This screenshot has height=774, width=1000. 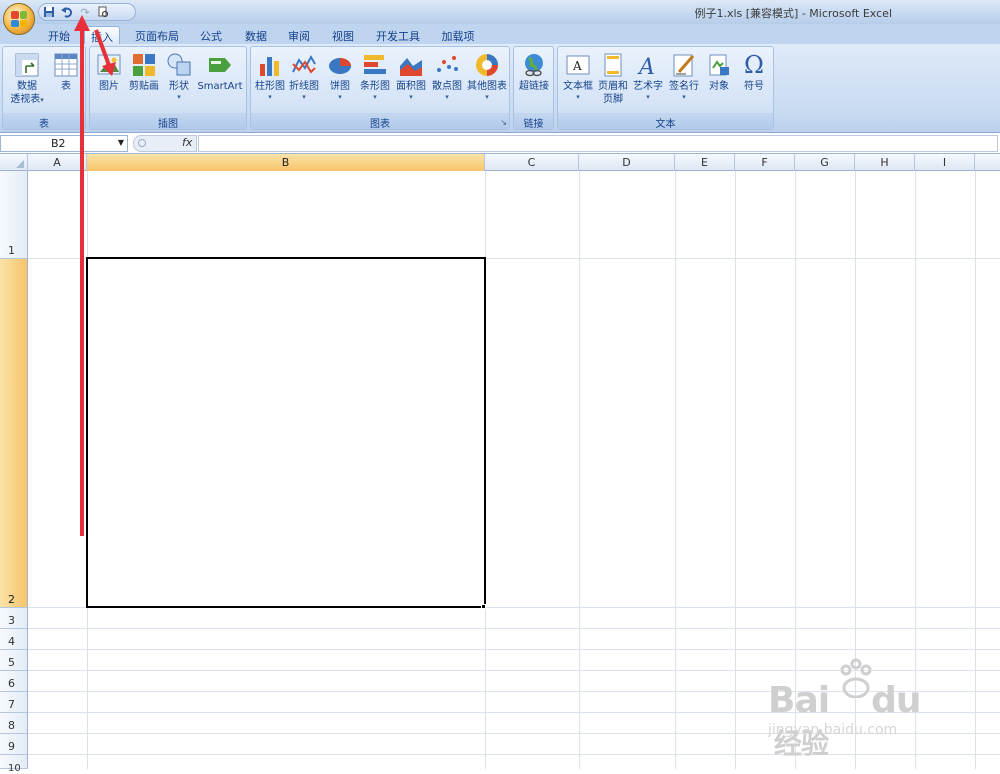 What do you see at coordinates (256, 35) in the screenshot?
I see `tab-data: 数据` at bounding box center [256, 35].